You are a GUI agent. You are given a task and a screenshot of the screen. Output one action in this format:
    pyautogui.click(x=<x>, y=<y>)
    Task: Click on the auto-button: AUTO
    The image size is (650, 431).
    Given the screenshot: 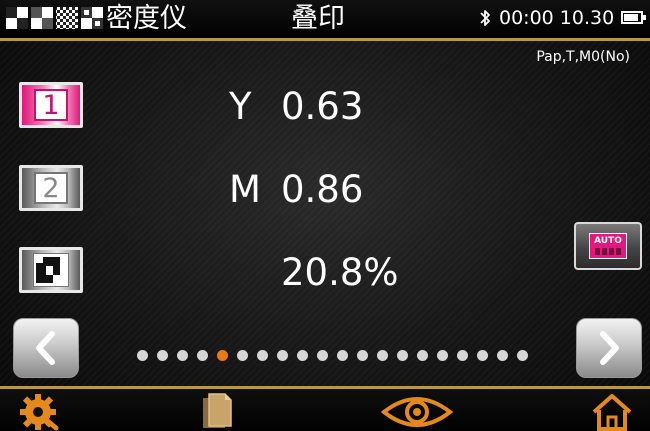 What is the action you would take?
    pyautogui.click(x=608, y=246)
    